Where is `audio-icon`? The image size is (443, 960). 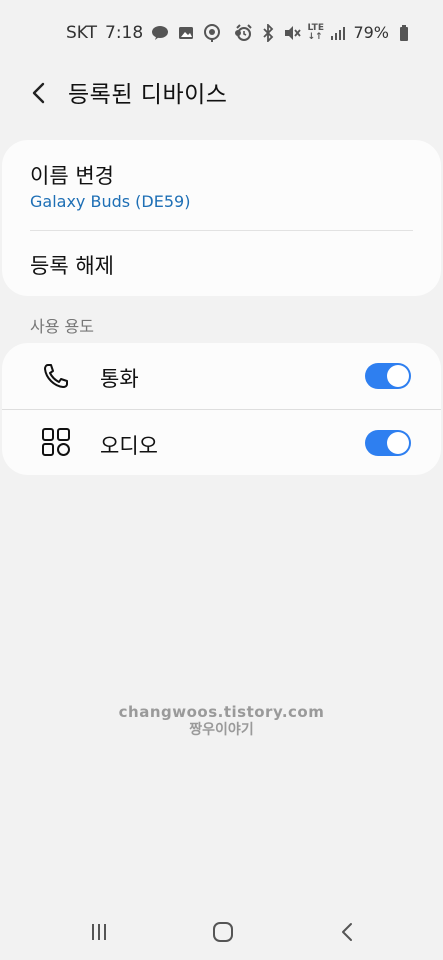 audio-icon is located at coordinates (56, 442).